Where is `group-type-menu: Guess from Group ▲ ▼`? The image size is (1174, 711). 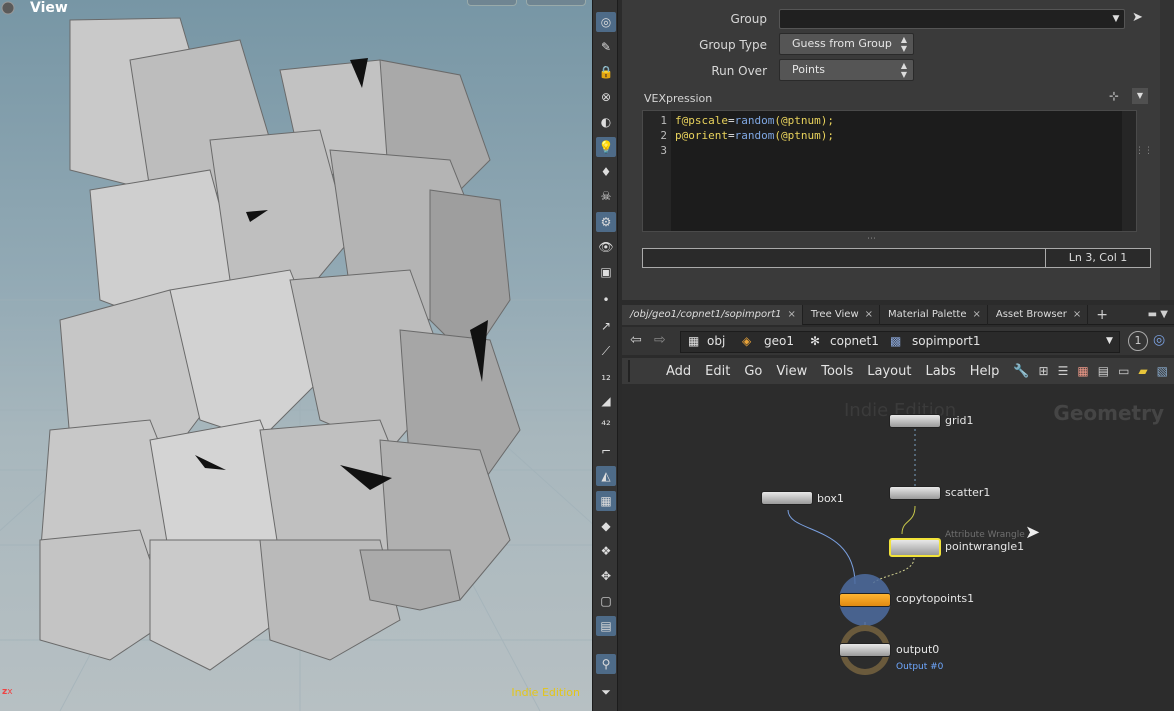 group-type-menu: Guess from Group ▲ ▼ is located at coordinates (846, 44).